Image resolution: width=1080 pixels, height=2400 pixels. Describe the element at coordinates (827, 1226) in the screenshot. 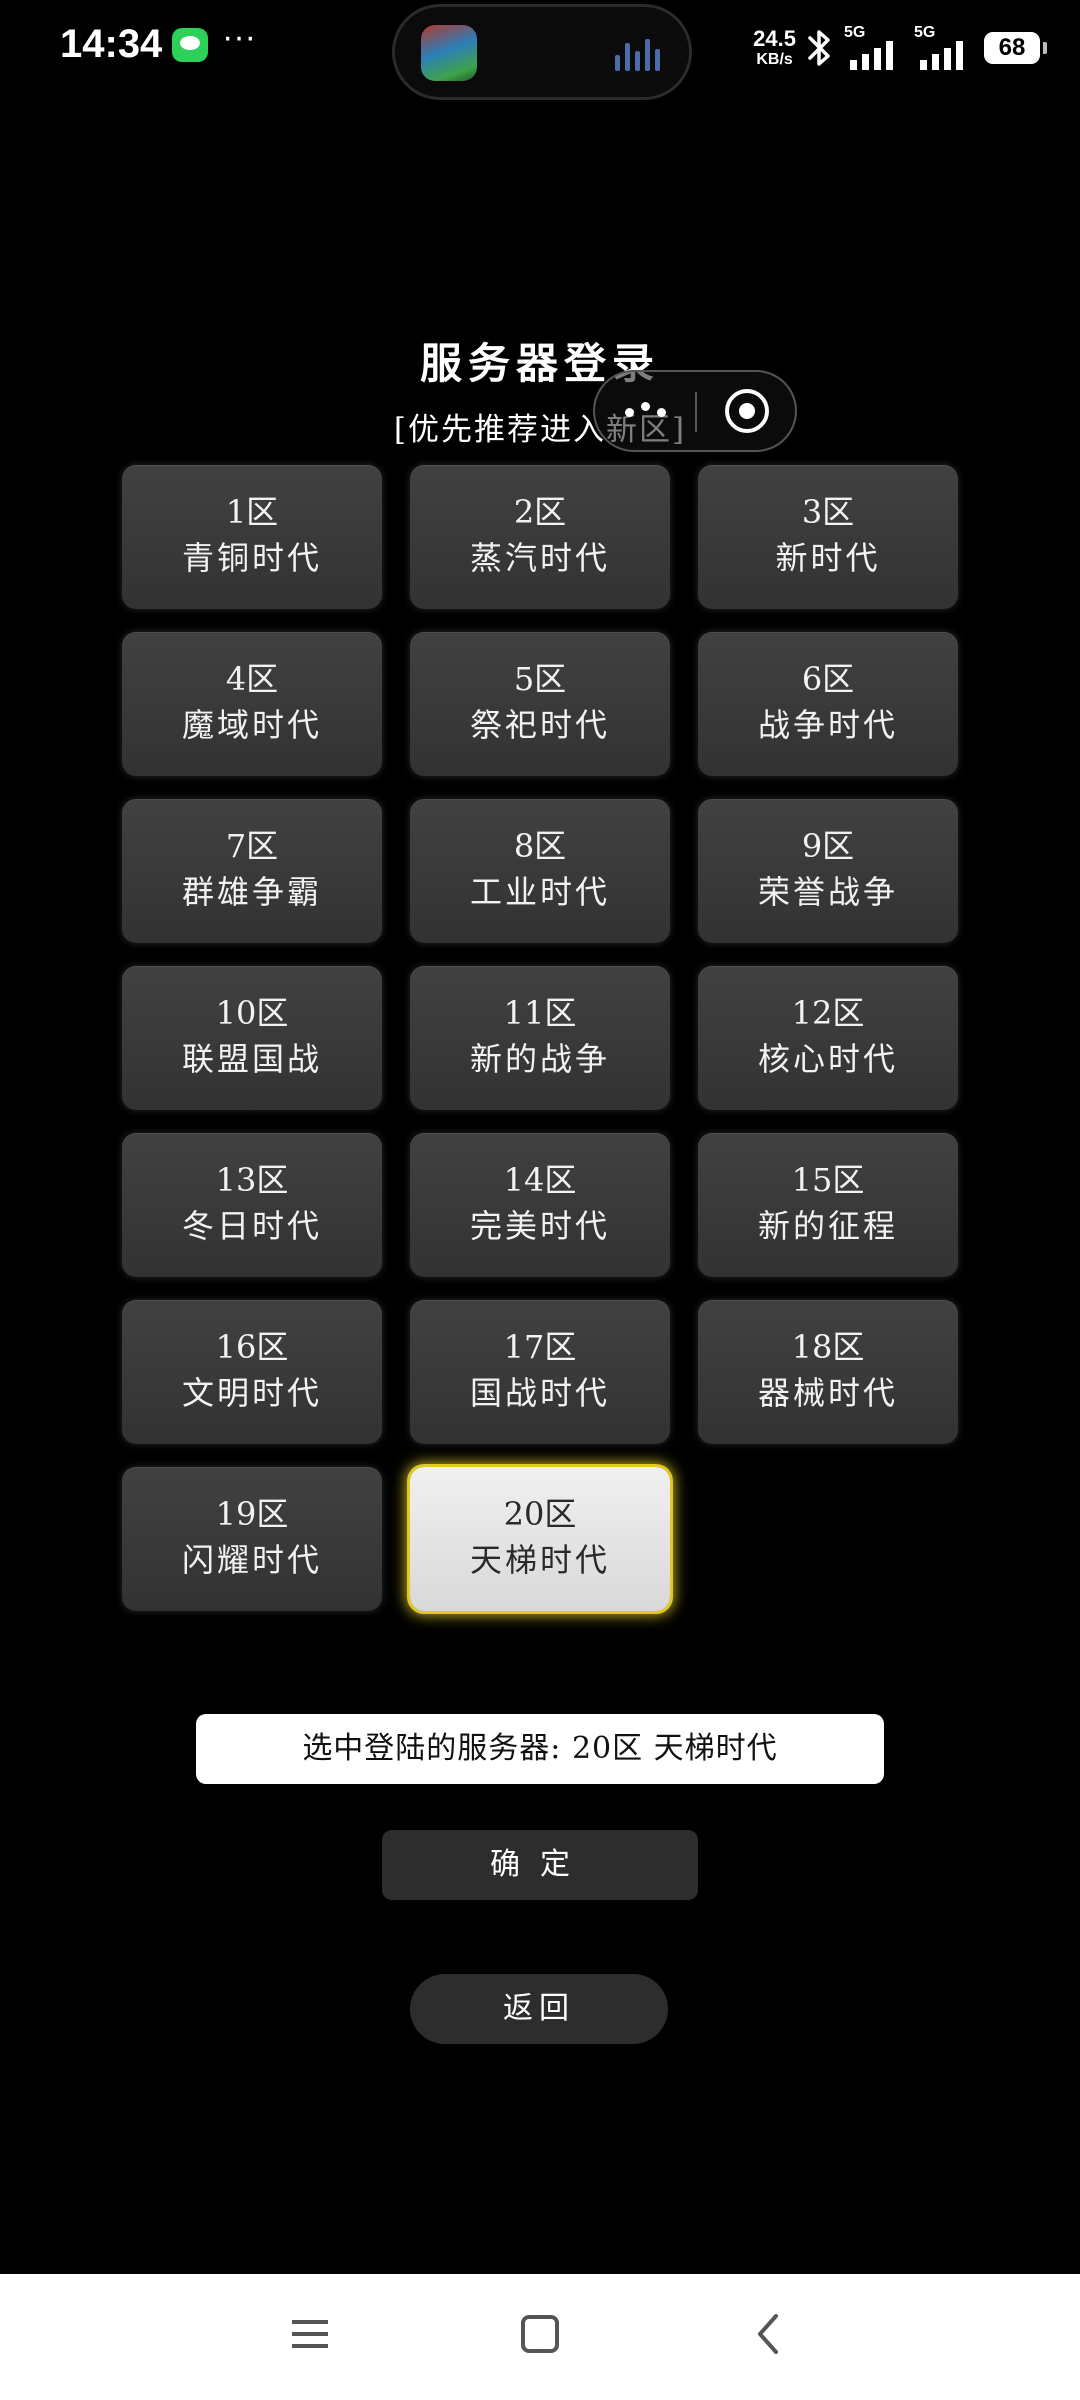

I see `server-name-label: 新的征程` at that location.